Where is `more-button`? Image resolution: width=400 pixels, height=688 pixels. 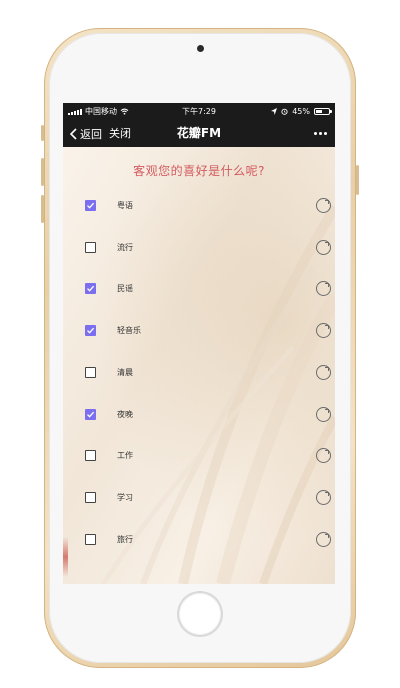 more-button is located at coordinates (320, 133).